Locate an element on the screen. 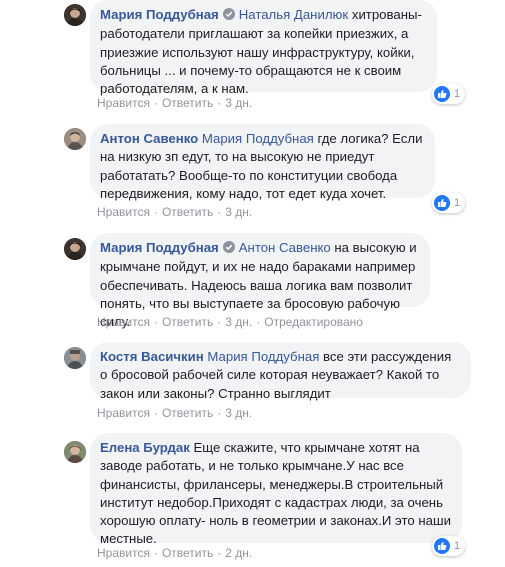  comment-actions: Нравится · Ответить · 2 дн. is located at coordinates (174, 553).